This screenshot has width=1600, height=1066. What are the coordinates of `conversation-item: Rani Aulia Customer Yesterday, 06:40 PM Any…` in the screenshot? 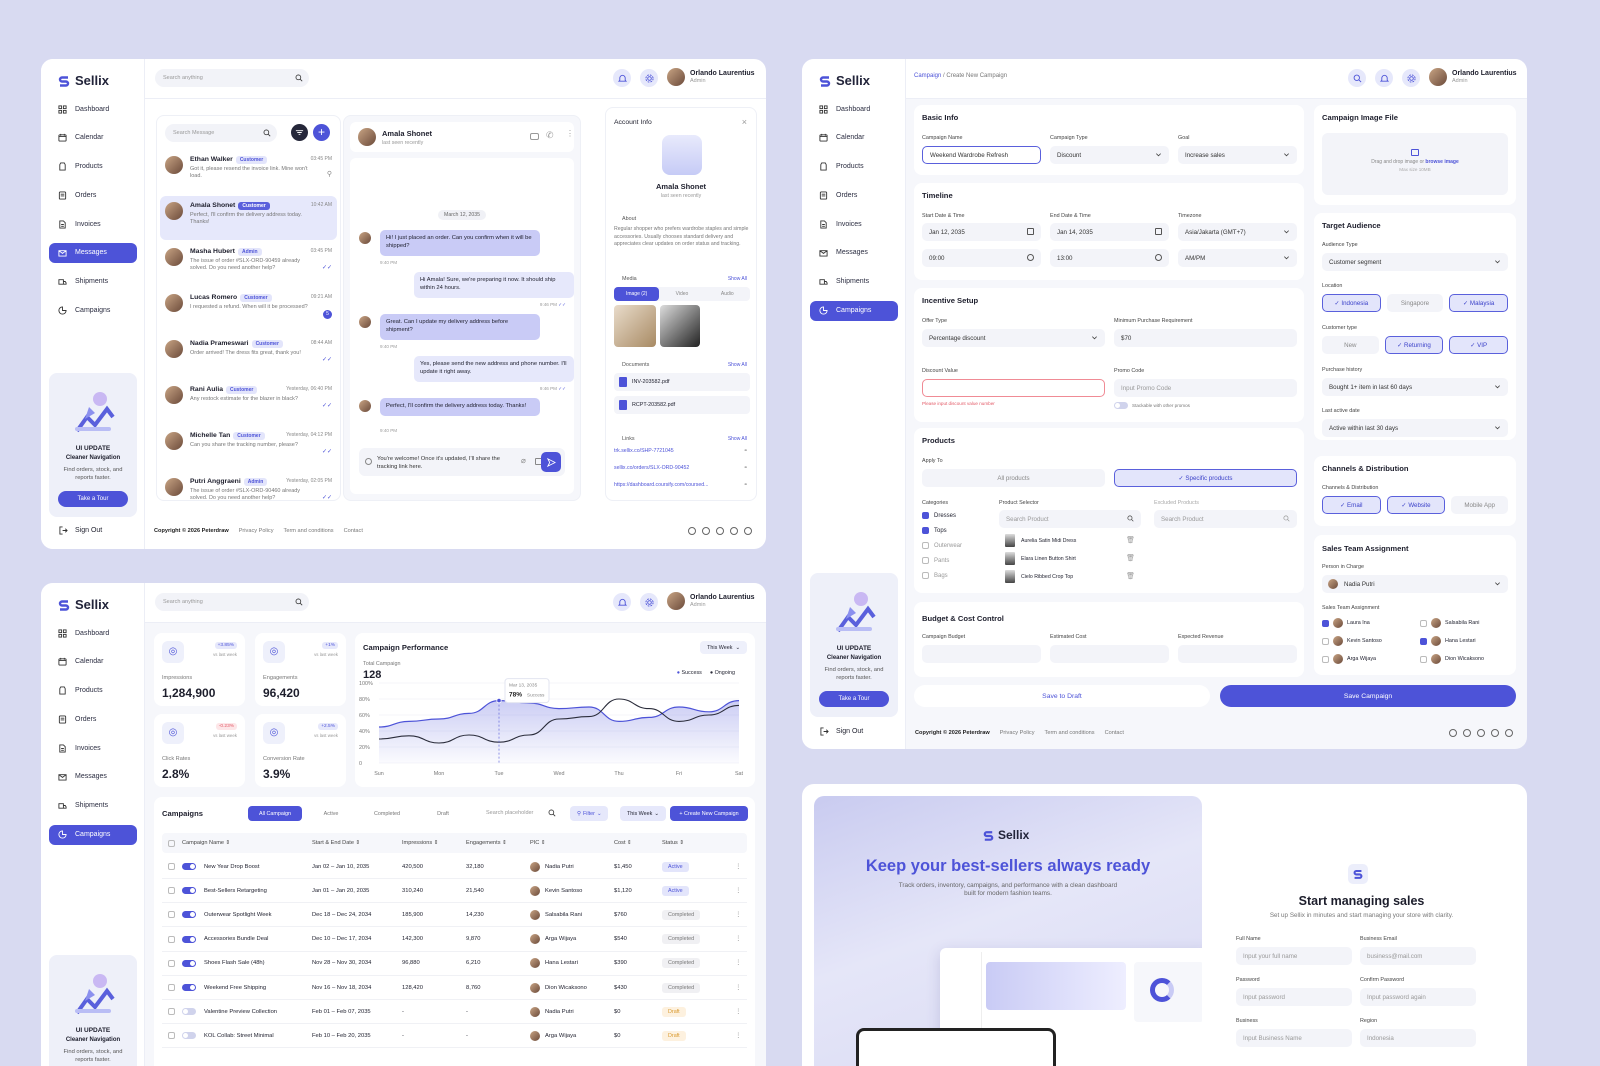 It's located at (248, 402).